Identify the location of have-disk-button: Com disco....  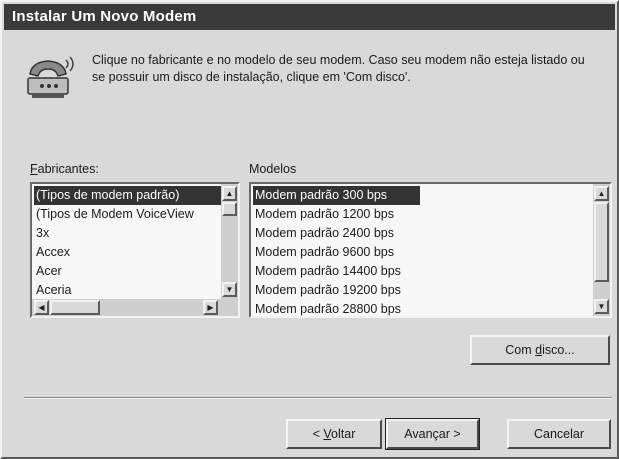
(540, 350).